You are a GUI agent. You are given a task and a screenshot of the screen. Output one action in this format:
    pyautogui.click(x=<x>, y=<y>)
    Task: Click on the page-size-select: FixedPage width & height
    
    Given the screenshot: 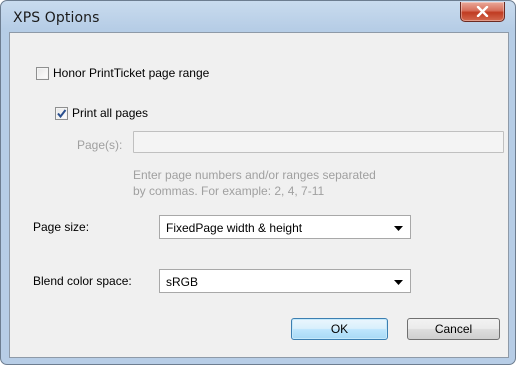 What is the action you would take?
    pyautogui.click(x=285, y=227)
    